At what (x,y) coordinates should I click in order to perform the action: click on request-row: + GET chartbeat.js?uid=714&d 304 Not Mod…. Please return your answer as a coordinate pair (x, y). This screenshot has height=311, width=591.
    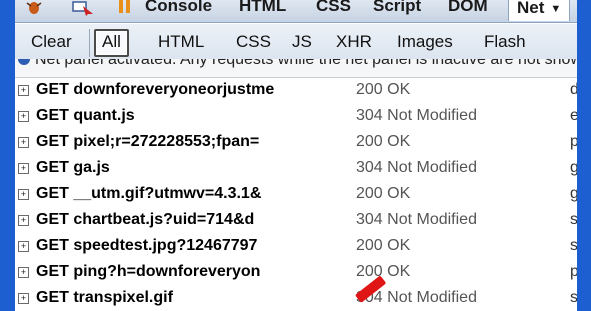
    Looking at the image, I should click on (296, 221).